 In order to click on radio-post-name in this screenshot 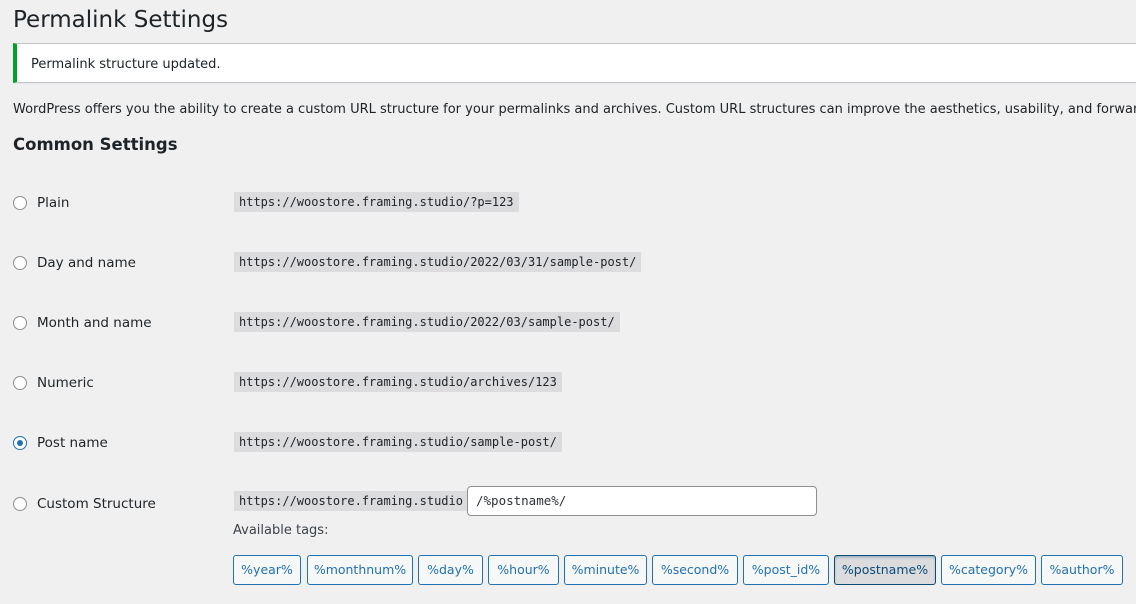, I will do `click(20, 443)`.